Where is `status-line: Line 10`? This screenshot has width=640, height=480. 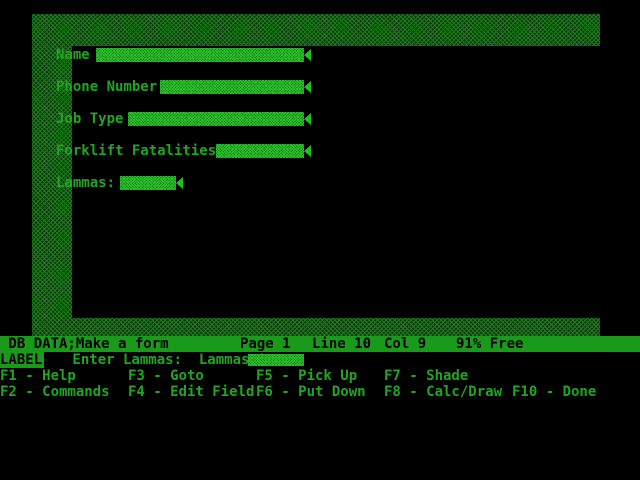 status-line: Line 10 is located at coordinates (342, 344).